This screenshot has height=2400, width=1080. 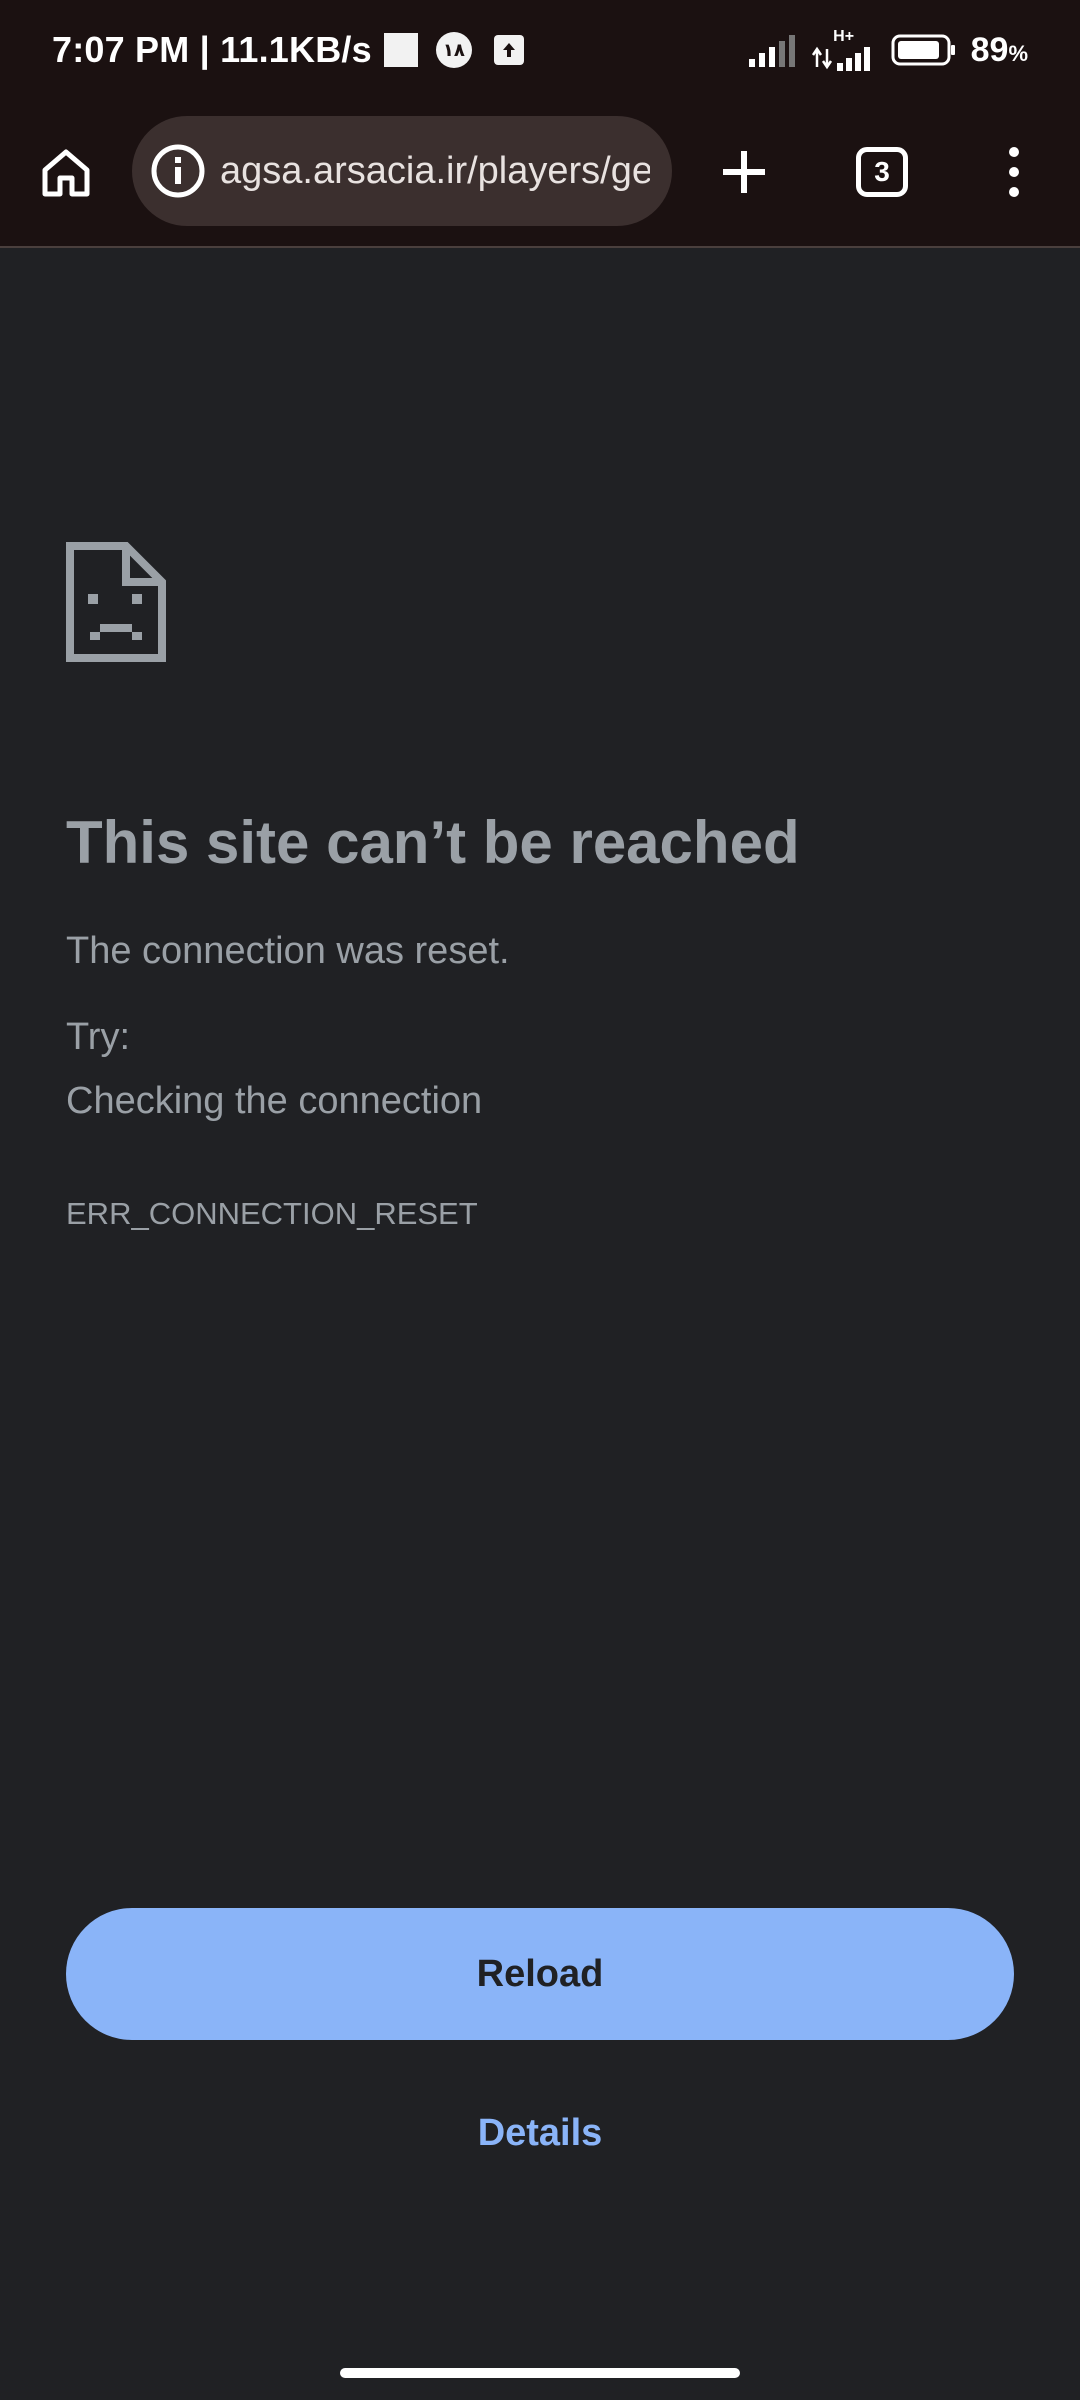 I want to click on signal-icon, so click(x=771, y=51).